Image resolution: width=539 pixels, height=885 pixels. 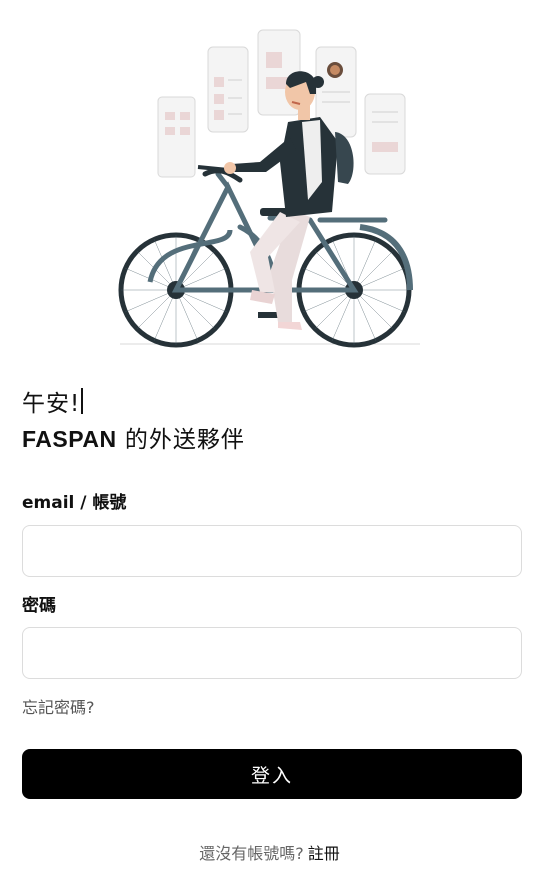 I want to click on tagline-text: 的外送夥伴, so click(x=180, y=440).